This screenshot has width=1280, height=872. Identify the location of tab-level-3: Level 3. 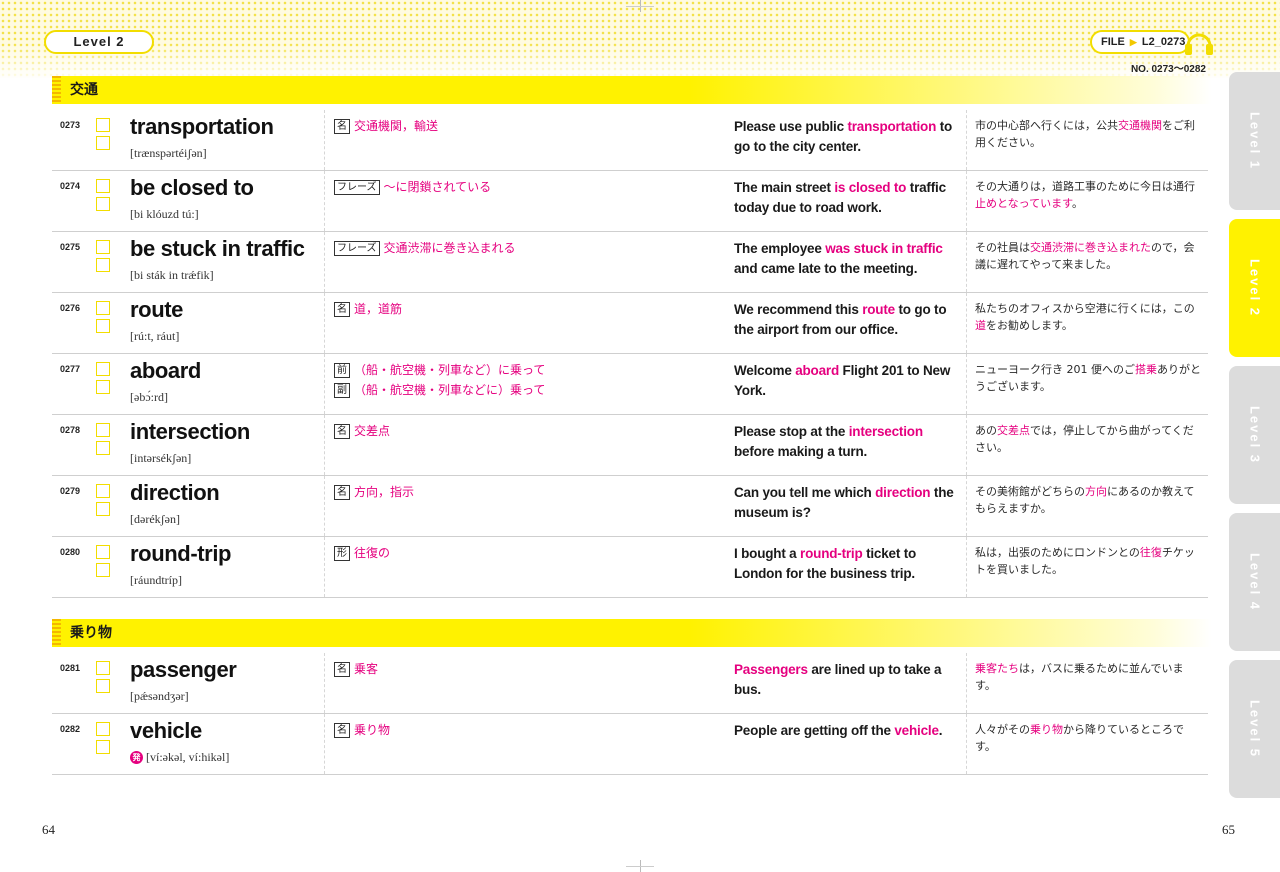
(1254, 435).